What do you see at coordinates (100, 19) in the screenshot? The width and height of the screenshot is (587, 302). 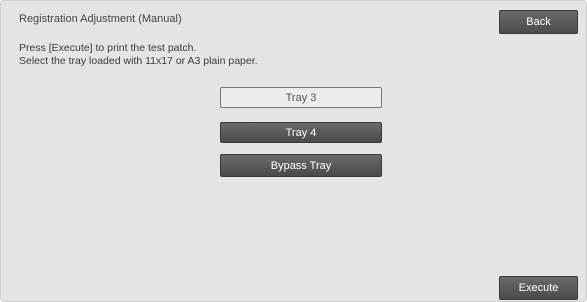 I see `page-title: Registration Adjustment (Manual)` at bounding box center [100, 19].